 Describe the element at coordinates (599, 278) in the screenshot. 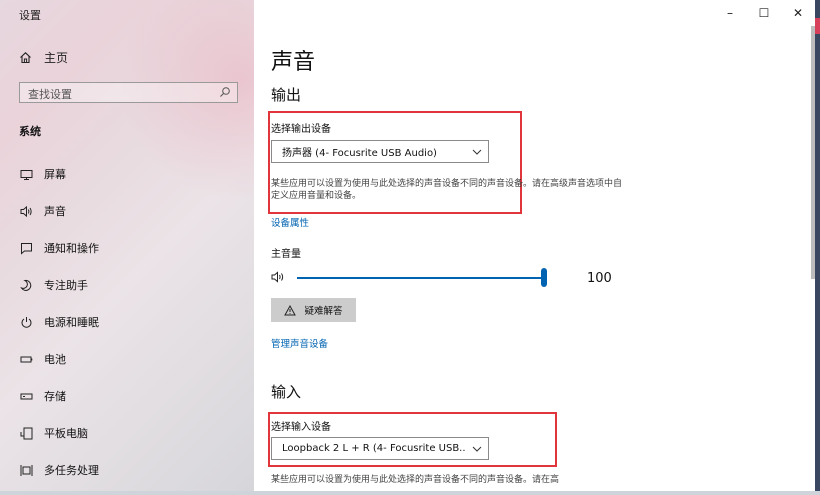

I see `volume-value: 100` at that location.